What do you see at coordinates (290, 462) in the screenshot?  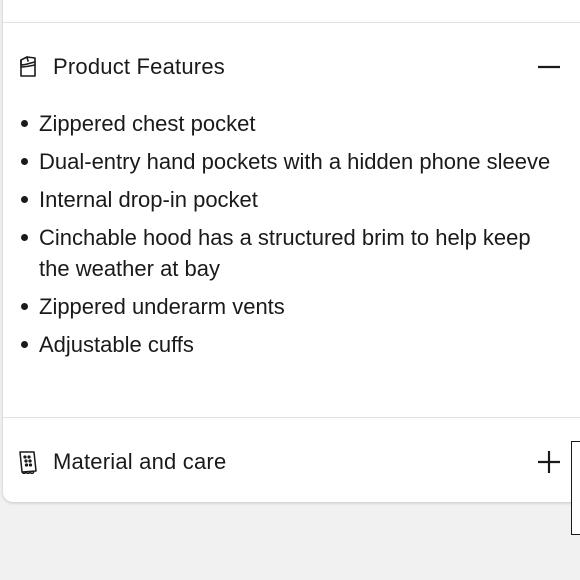 I see `material-care-header: Material and care` at bounding box center [290, 462].